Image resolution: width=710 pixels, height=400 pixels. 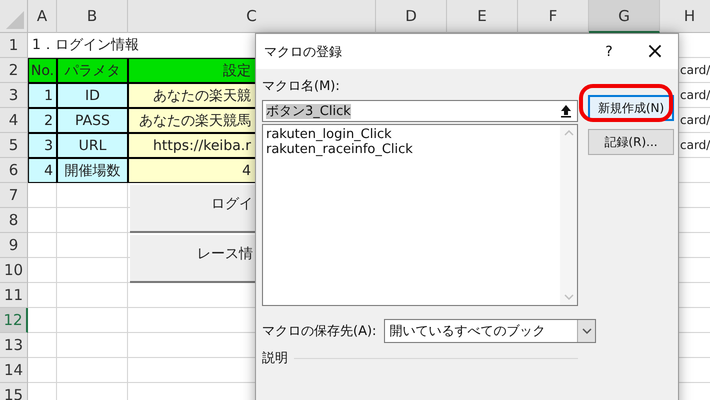 What do you see at coordinates (411, 16) in the screenshot?
I see `column-header: D` at bounding box center [411, 16].